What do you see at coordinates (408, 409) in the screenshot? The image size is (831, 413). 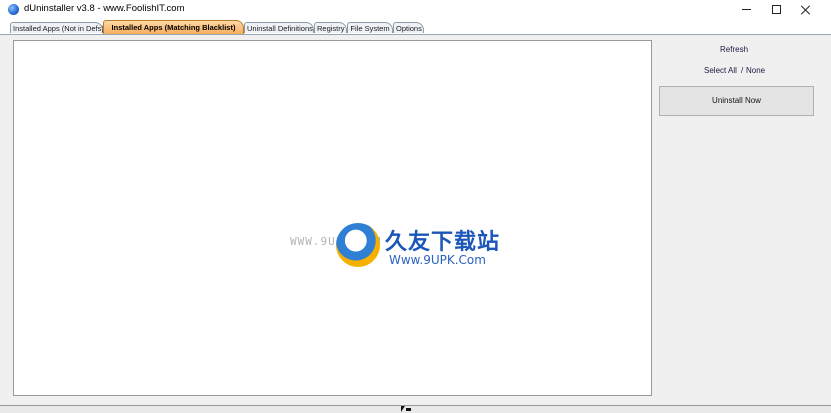 I see `mouse-cursor-tail-icon` at bounding box center [408, 409].